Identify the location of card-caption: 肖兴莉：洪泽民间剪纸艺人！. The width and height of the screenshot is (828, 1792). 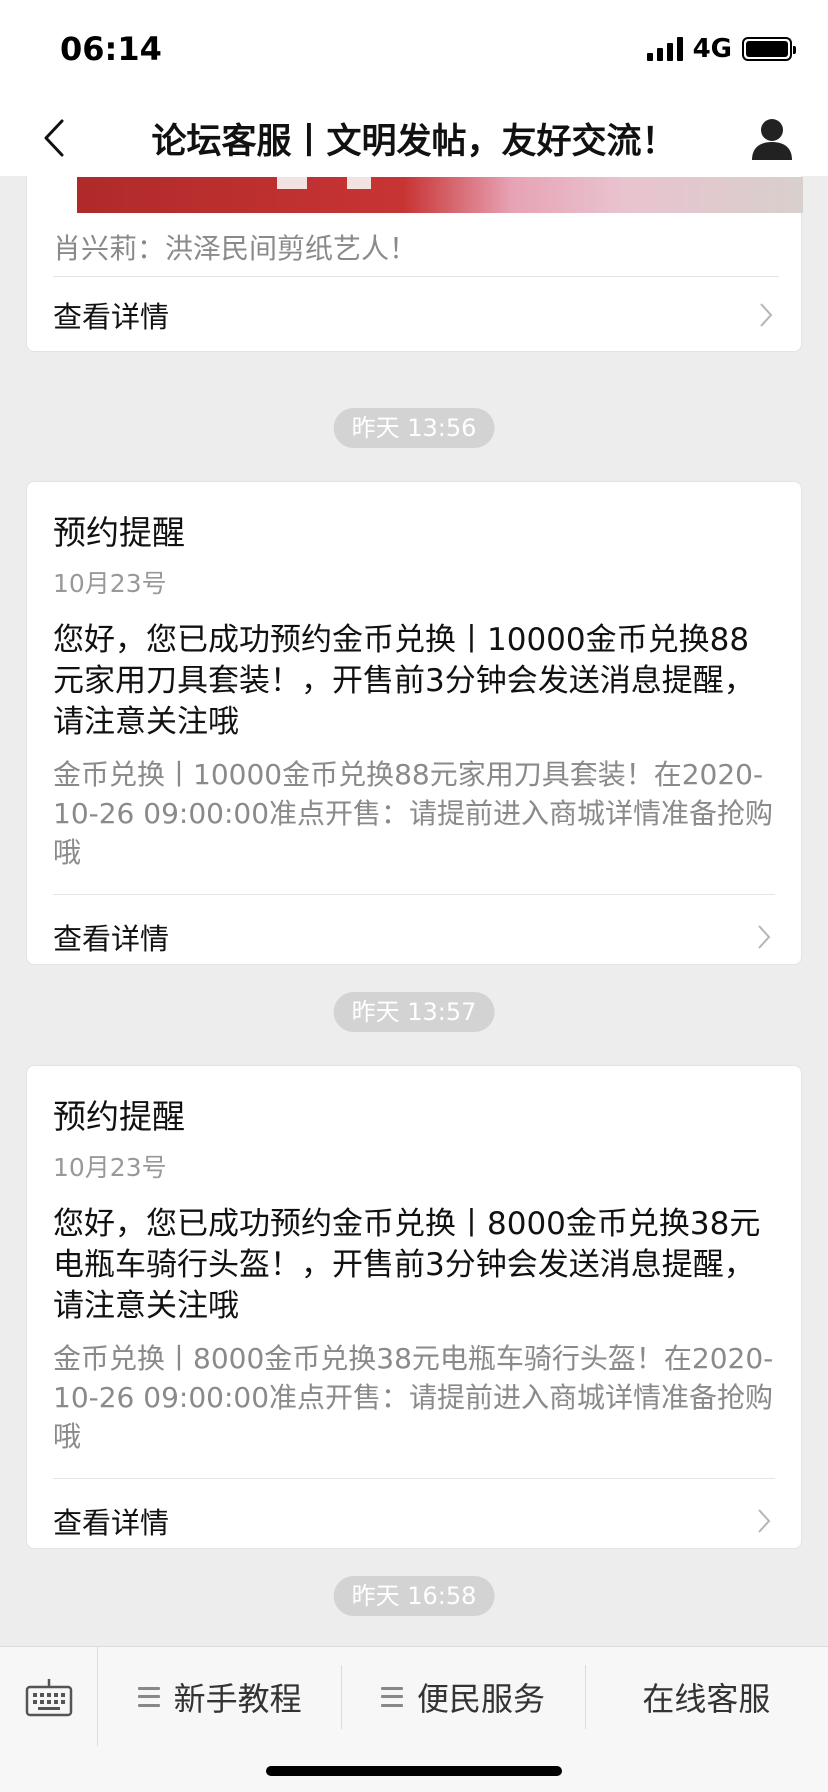
(235, 248).